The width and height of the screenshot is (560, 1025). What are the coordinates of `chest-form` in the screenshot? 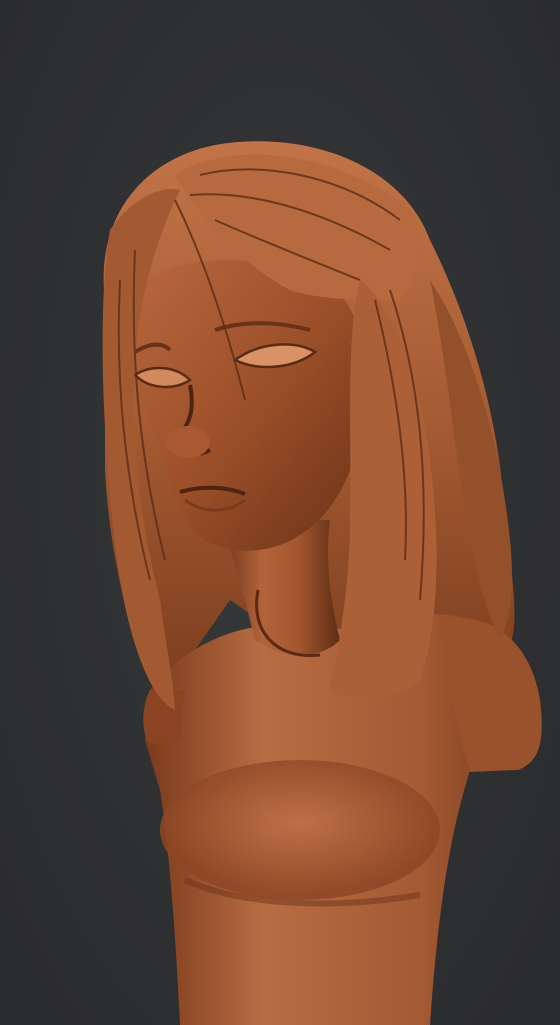 It's located at (300, 830).